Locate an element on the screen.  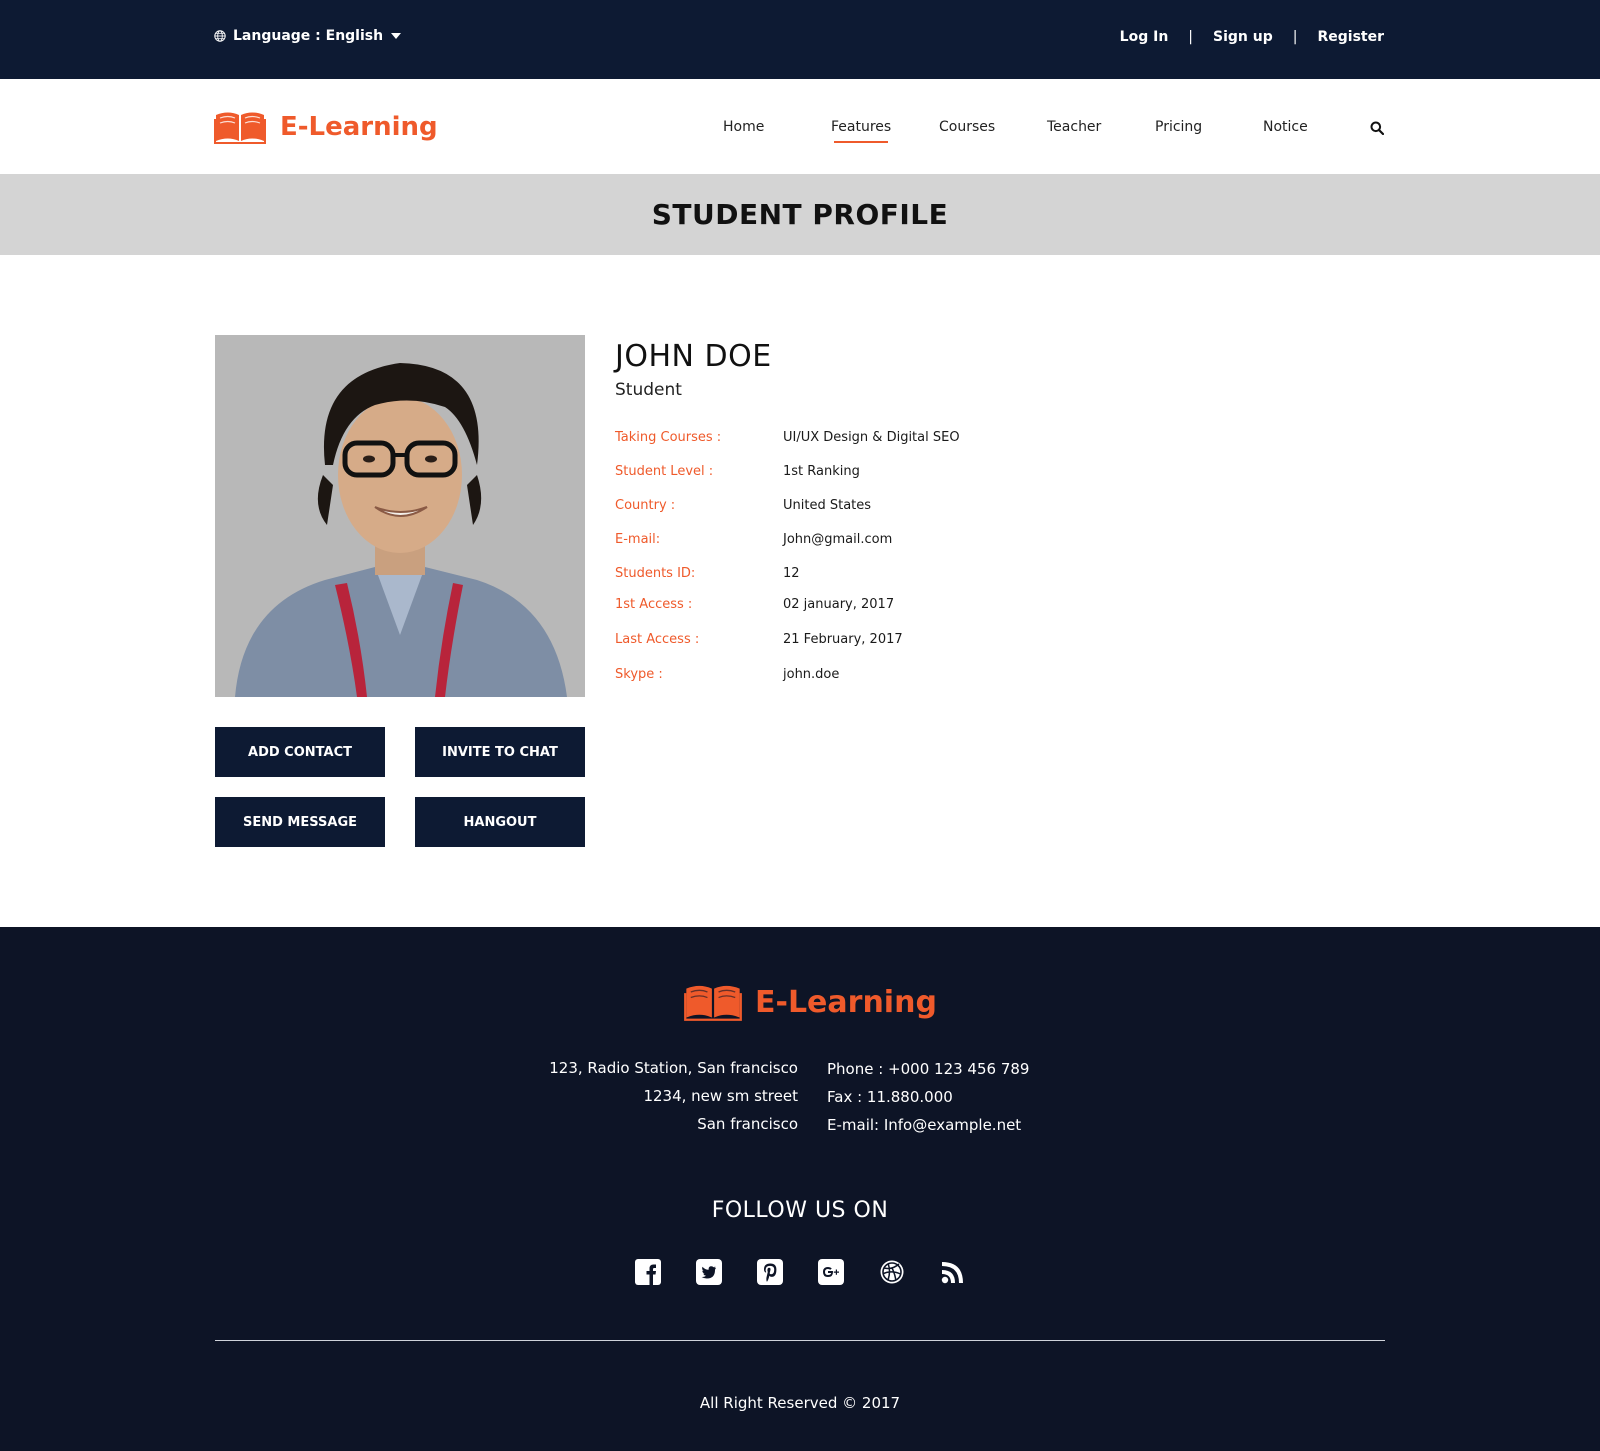
register-link: Register is located at coordinates (1350, 37).